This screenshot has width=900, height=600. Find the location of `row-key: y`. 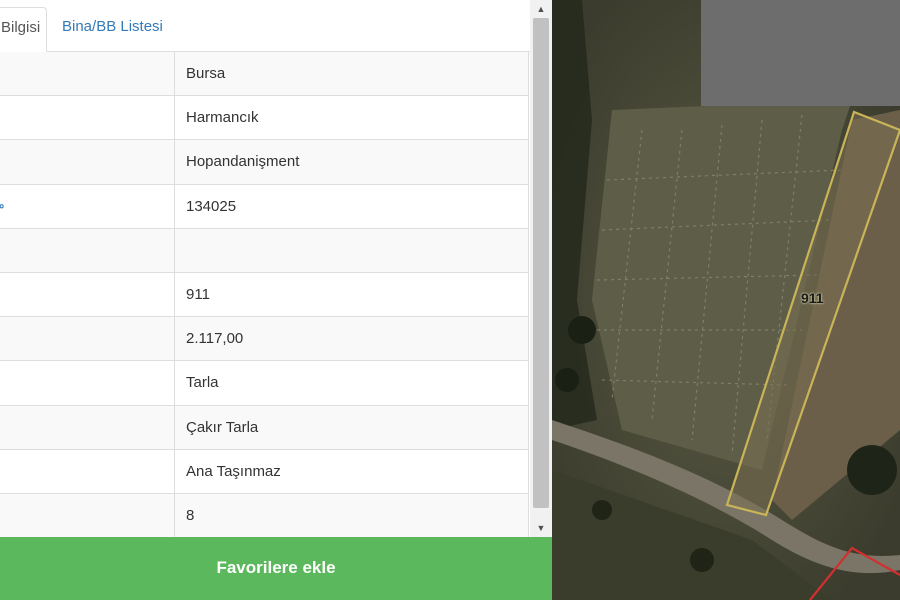

row-key: y is located at coordinates (87, 162).